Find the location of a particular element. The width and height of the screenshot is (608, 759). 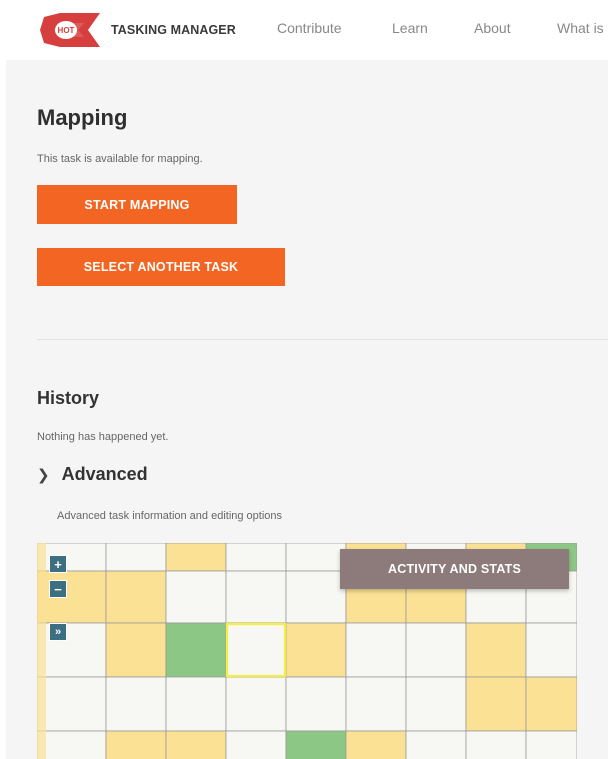

zoom-in-button: + is located at coordinates (58, 564).